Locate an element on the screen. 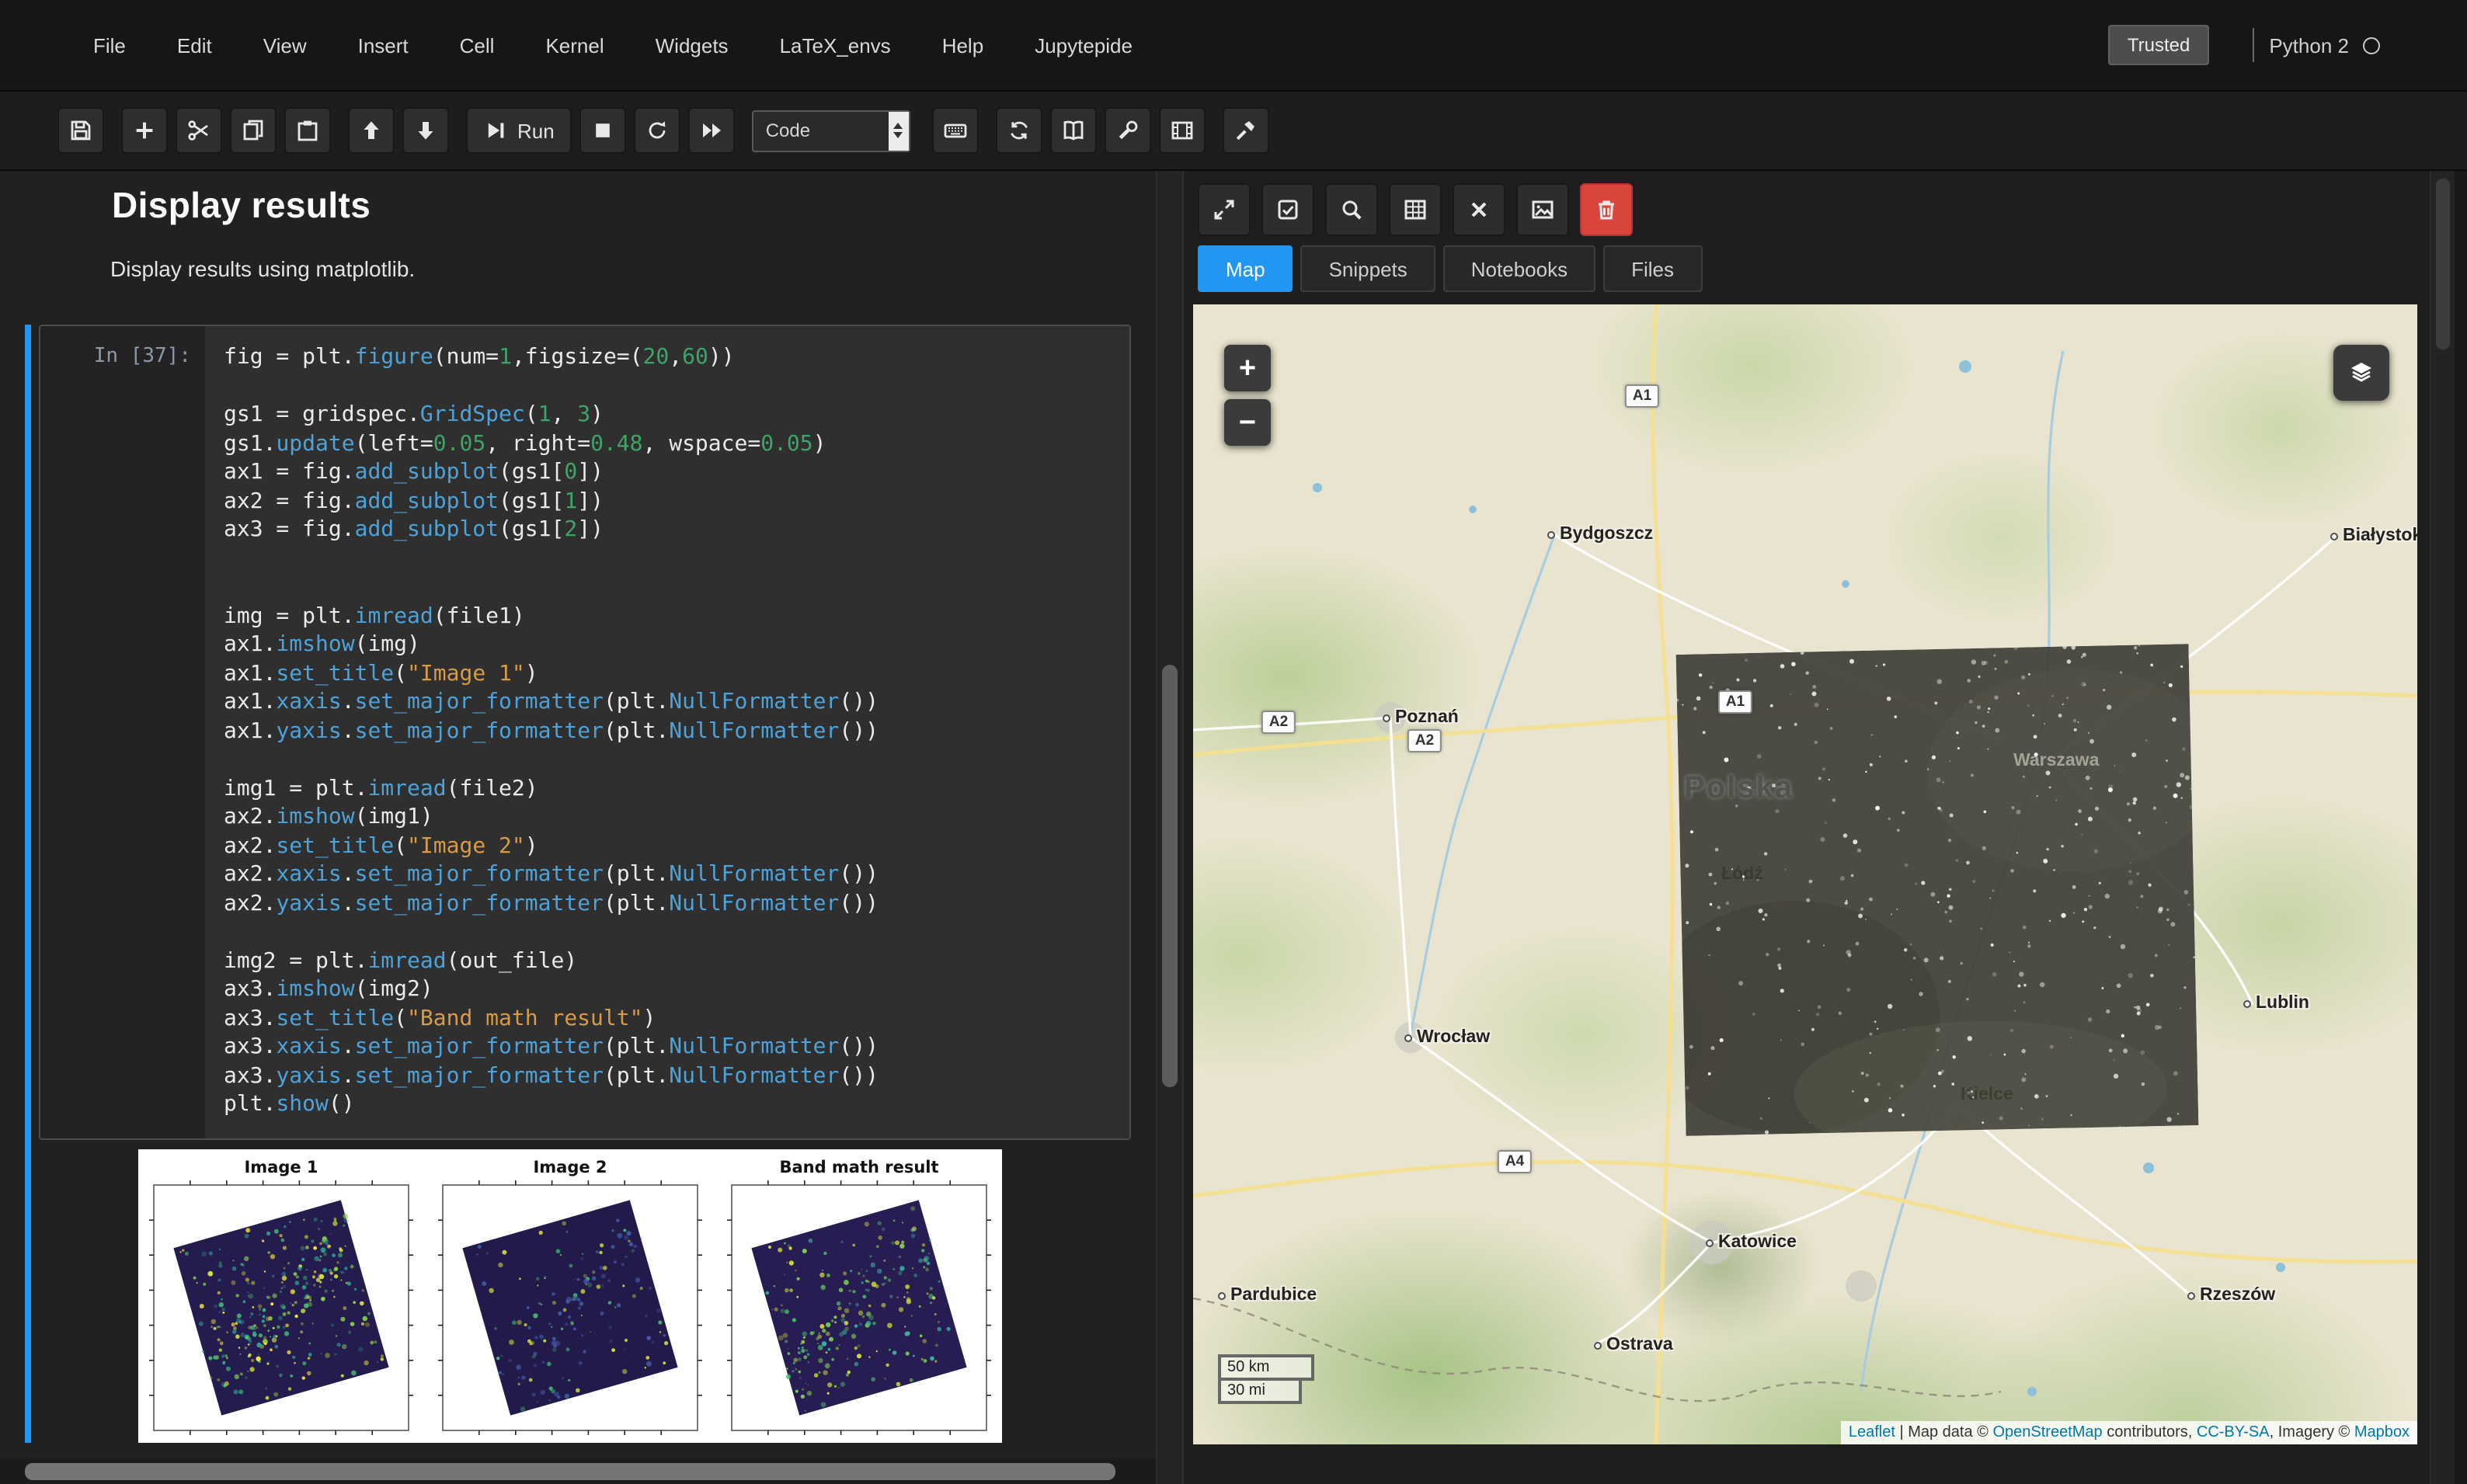 This screenshot has height=1484, width=2467. stop-icon is located at coordinates (602, 130).